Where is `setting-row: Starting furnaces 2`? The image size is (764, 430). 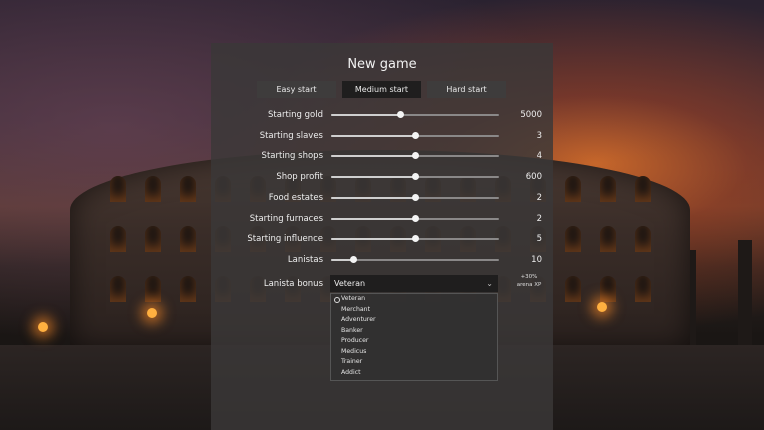
setting-row: Starting furnaces 2 is located at coordinates (382, 219).